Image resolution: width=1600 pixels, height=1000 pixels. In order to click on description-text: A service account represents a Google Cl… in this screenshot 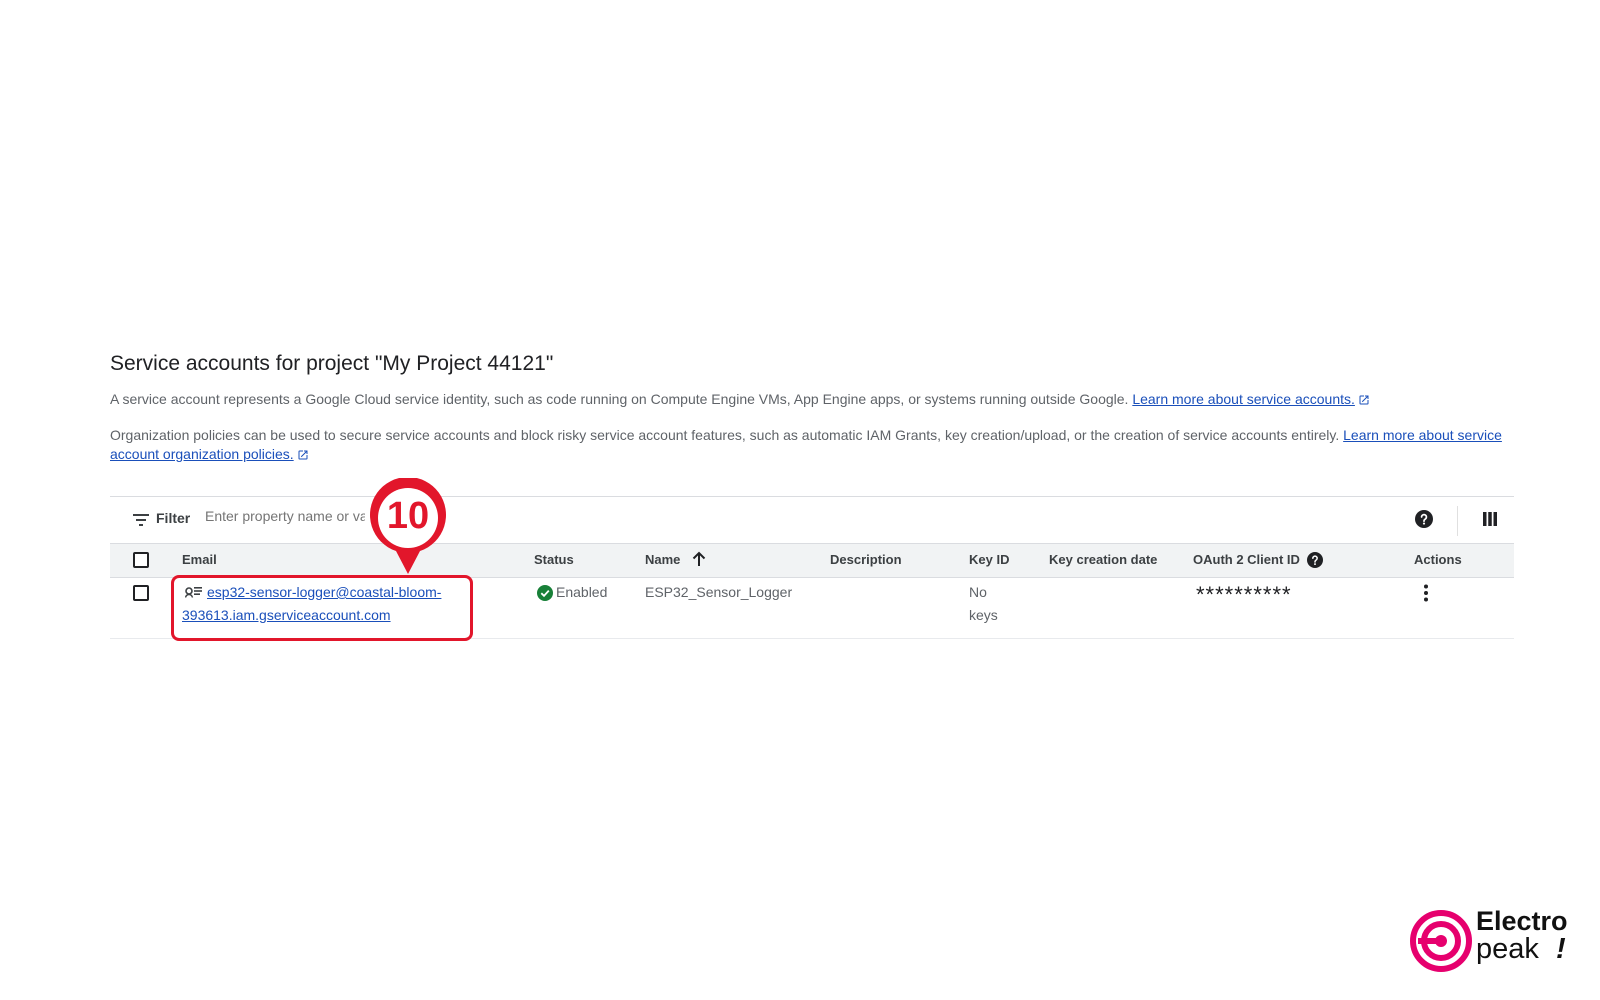, I will do `click(619, 399)`.